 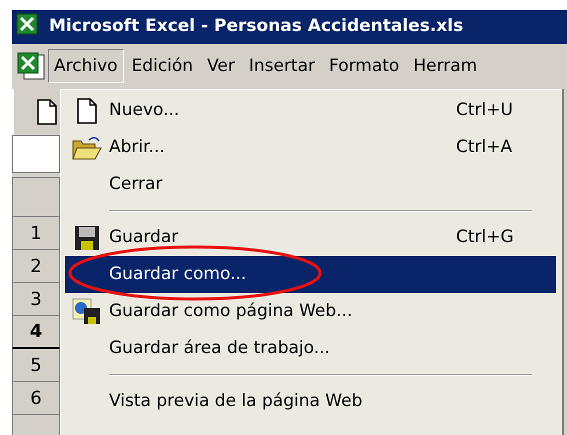 I want to click on menu-bar-item: Ver, so click(x=221, y=66).